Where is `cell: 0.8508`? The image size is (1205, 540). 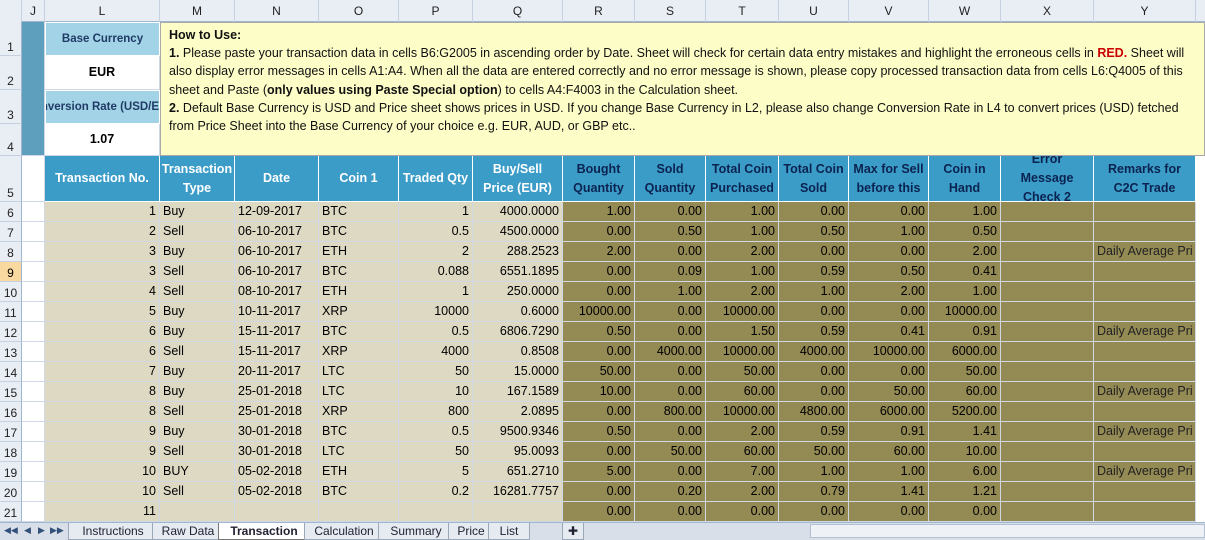 cell: 0.8508 is located at coordinates (518, 352).